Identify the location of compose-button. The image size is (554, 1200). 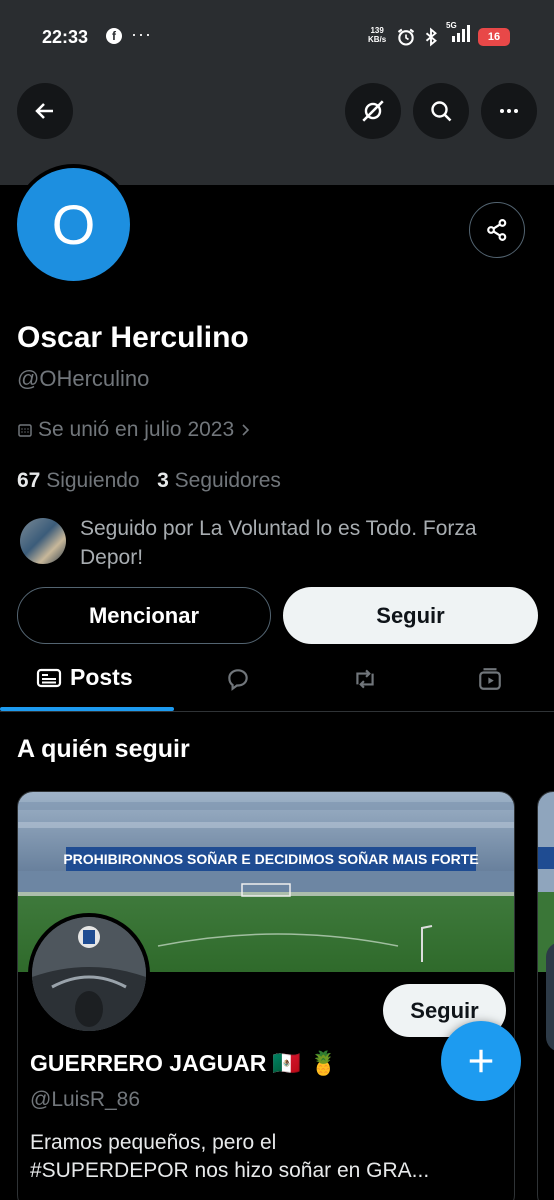
(481, 1061).